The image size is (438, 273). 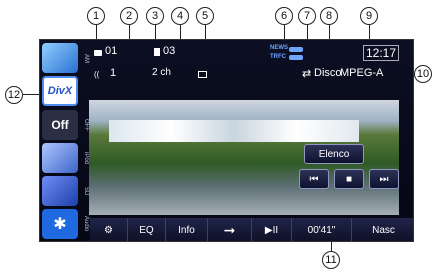 I want to click on callout-4: 4, so click(x=180, y=16).